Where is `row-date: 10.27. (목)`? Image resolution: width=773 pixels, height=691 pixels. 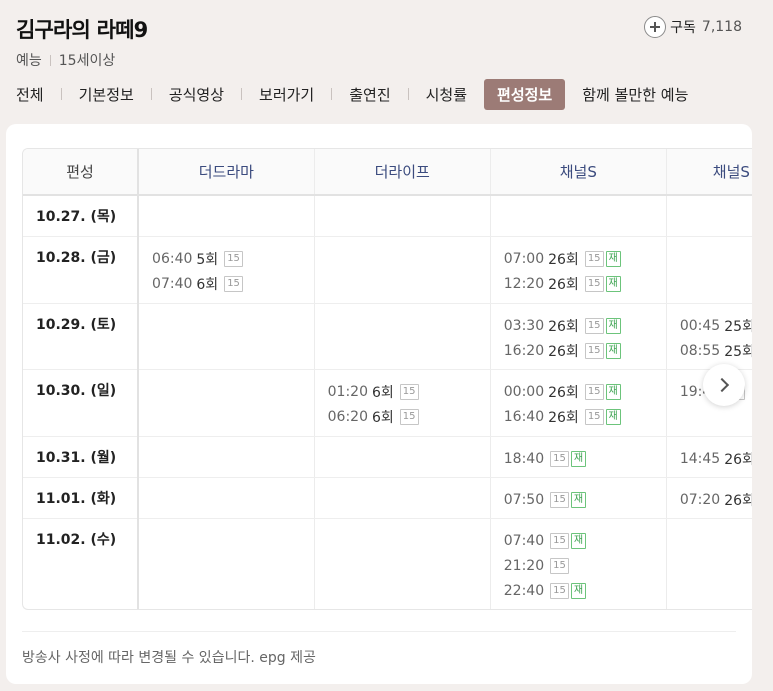
row-date: 10.27. (목) is located at coordinates (81, 216).